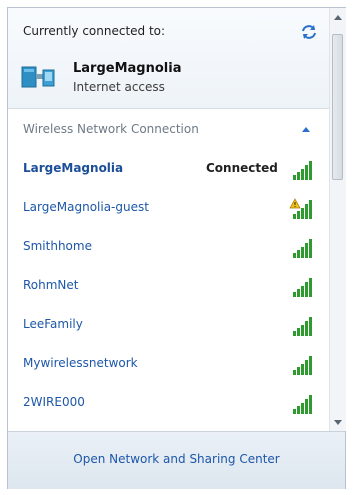 This screenshot has height=495, width=353. Describe the element at coordinates (73, 168) in the screenshot. I see `network-name: LargeMagnolia` at that location.